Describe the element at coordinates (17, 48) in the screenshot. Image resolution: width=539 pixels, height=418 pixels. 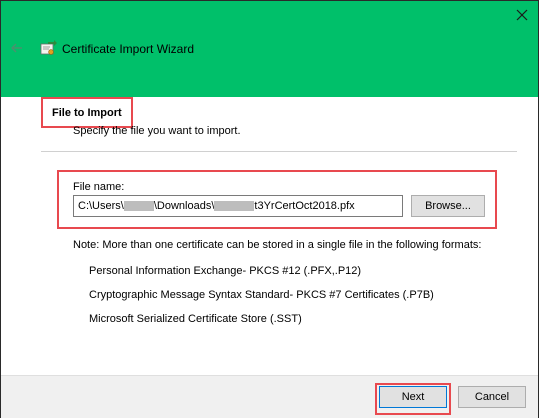
I see `back-arrow-icon` at that location.